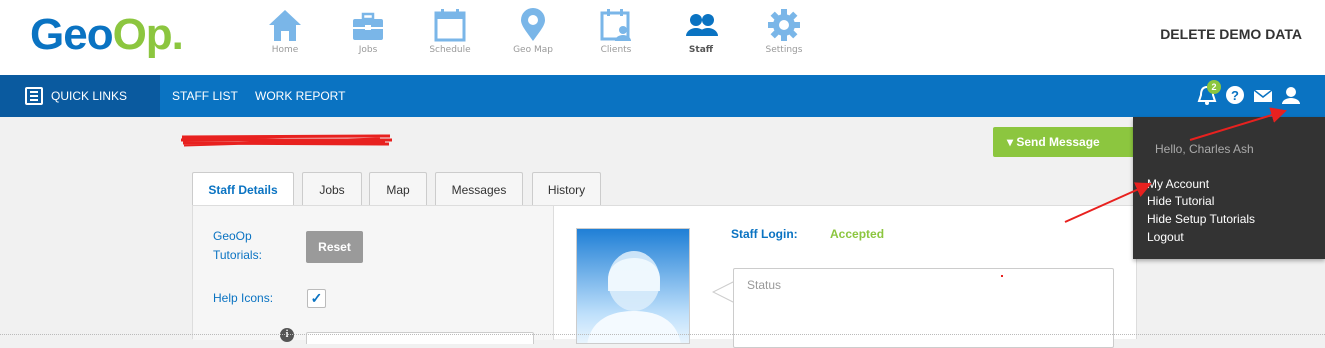  Describe the element at coordinates (373, 275) in the screenshot. I see `staff-settings-column: GeoOp Tutorials: Reset Help Icons: ✓ i` at that location.